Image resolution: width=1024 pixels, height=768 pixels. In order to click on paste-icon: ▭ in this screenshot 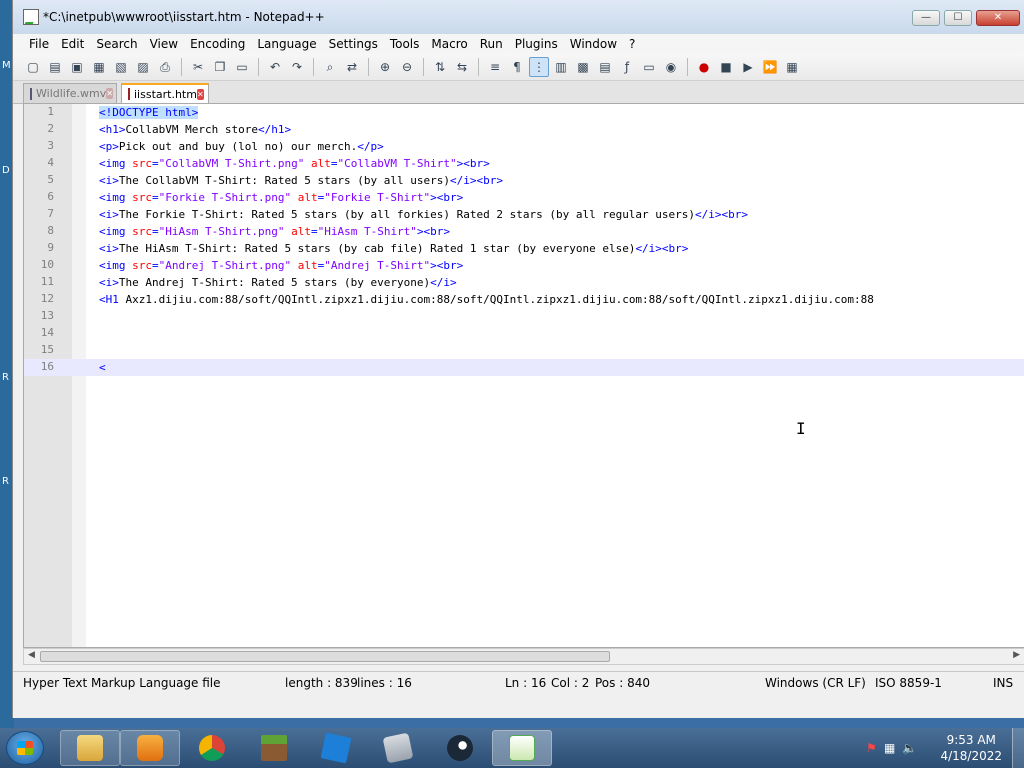, I will do `click(242, 67)`.